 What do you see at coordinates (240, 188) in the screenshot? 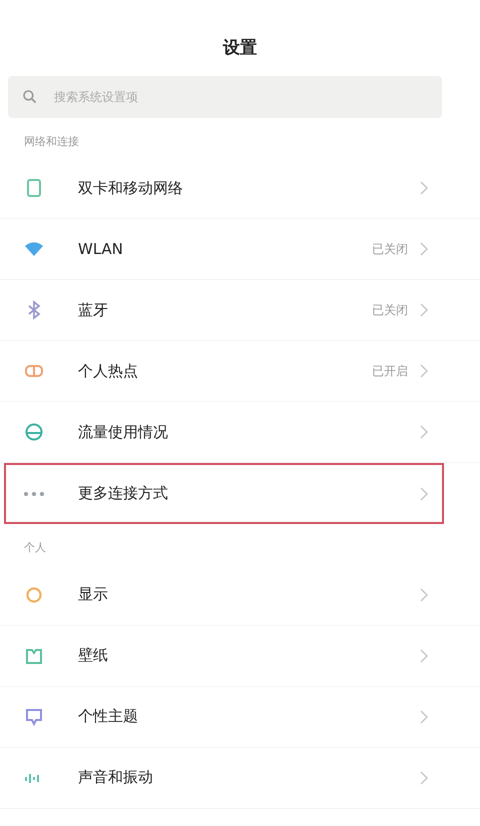
I see `settings-row: 双卡和移动网络` at bounding box center [240, 188].